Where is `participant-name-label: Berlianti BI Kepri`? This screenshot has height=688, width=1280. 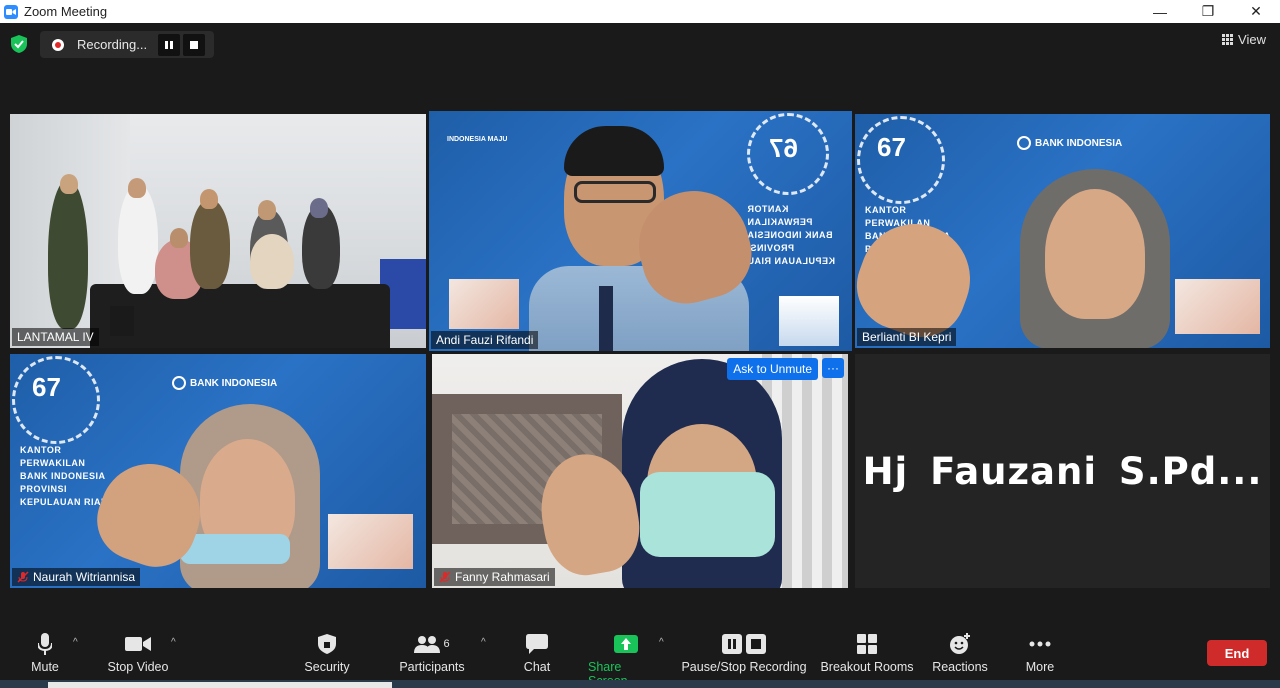 participant-name-label: Berlianti BI Kepri is located at coordinates (907, 337).